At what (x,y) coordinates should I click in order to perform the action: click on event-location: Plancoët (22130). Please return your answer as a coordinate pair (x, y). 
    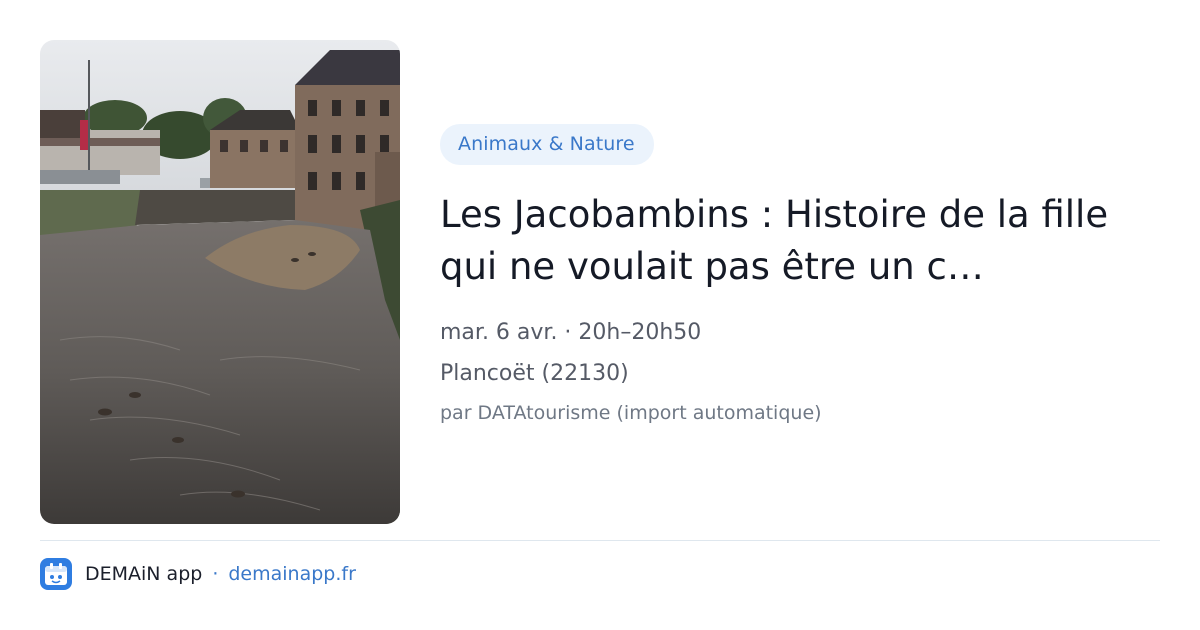
    Looking at the image, I should click on (534, 373).